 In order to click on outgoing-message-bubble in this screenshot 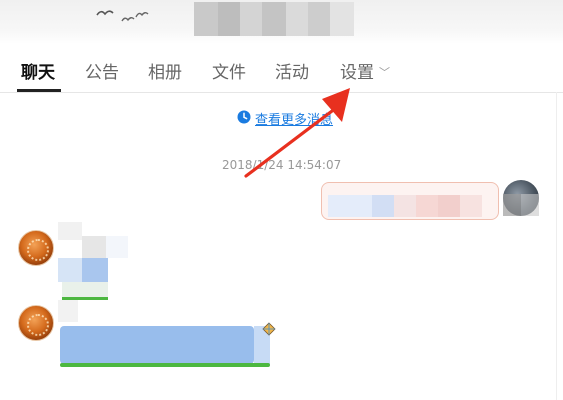, I will do `click(410, 201)`.